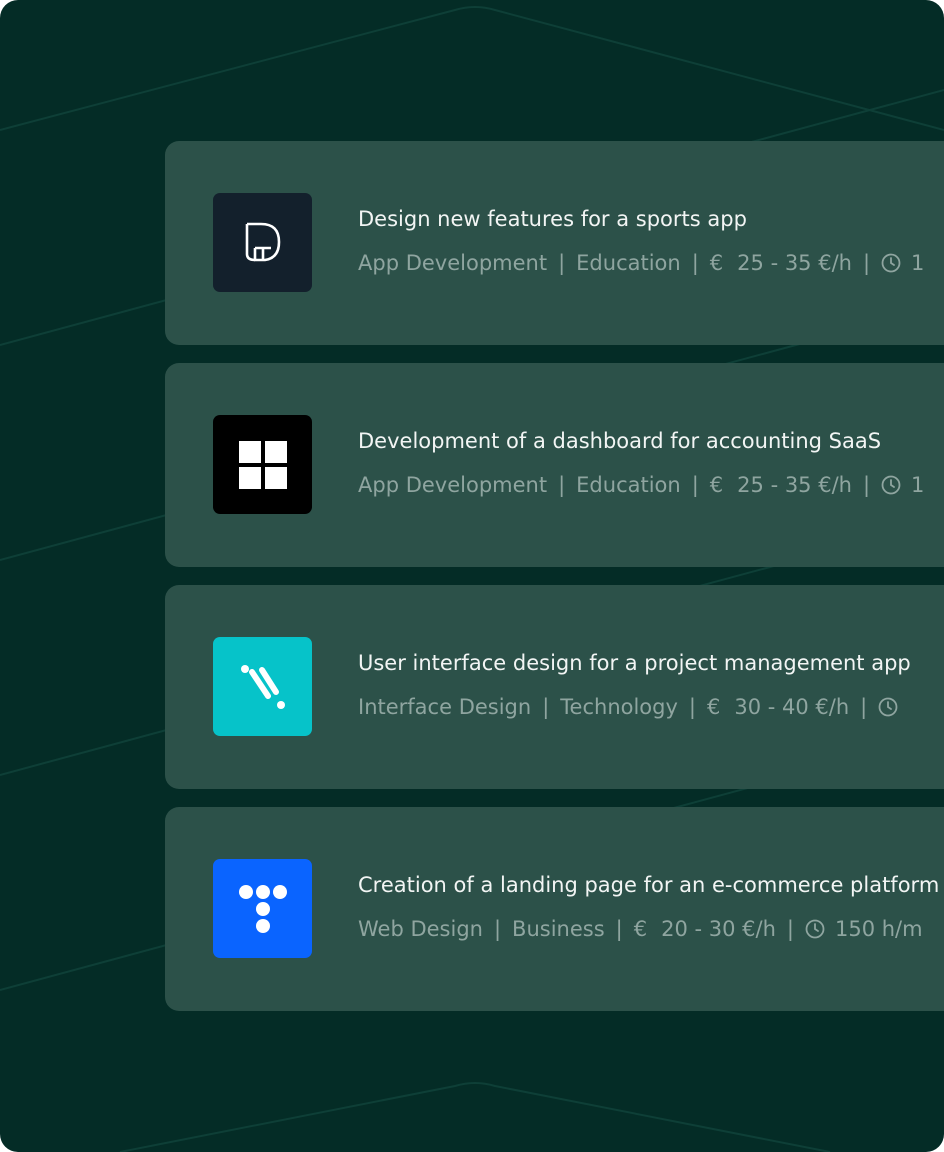  What do you see at coordinates (420, 929) in the screenshot?
I see `job-category: Web Design` at bounding box center [420, 929].